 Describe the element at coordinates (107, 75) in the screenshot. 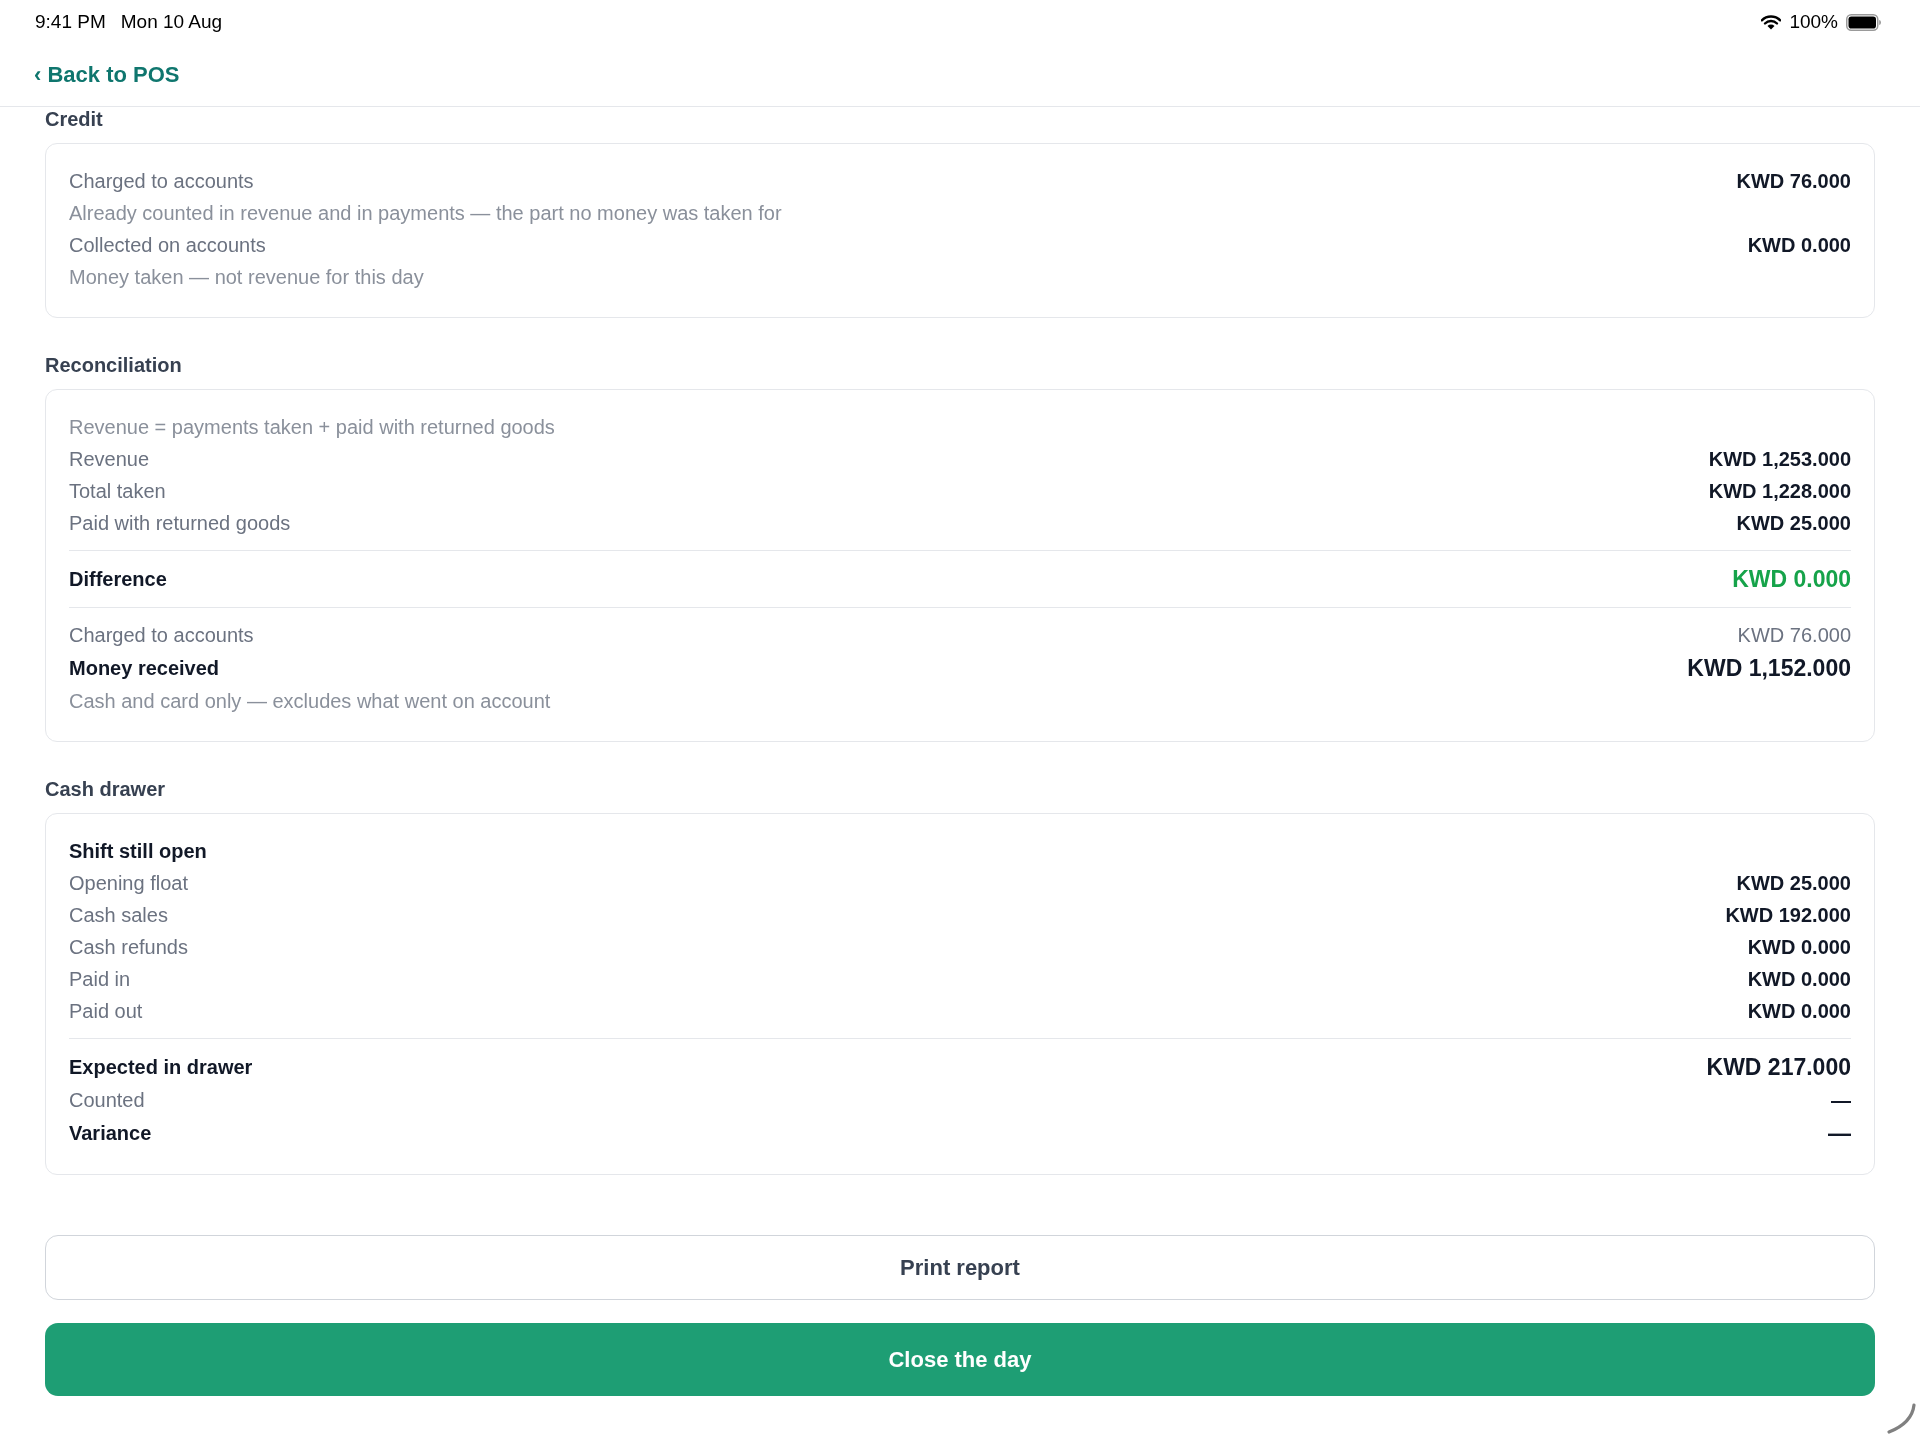

I see `back-link: ‹ Back to POS` at that location.